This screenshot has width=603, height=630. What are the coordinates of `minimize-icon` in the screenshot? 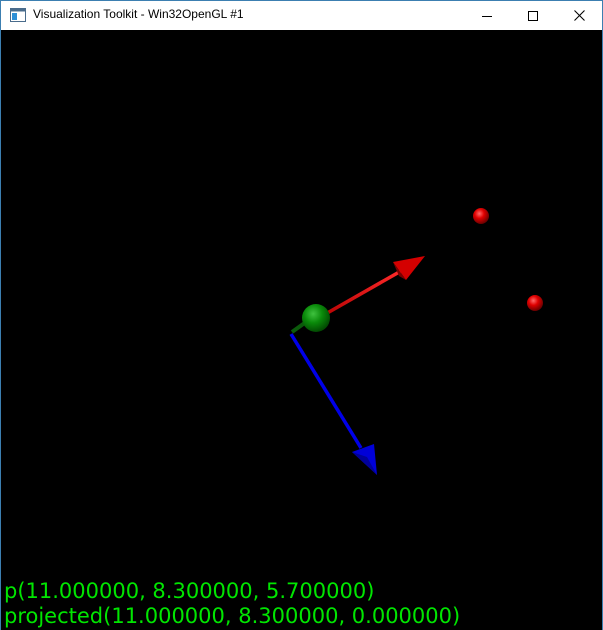 It's located at (487, 16).